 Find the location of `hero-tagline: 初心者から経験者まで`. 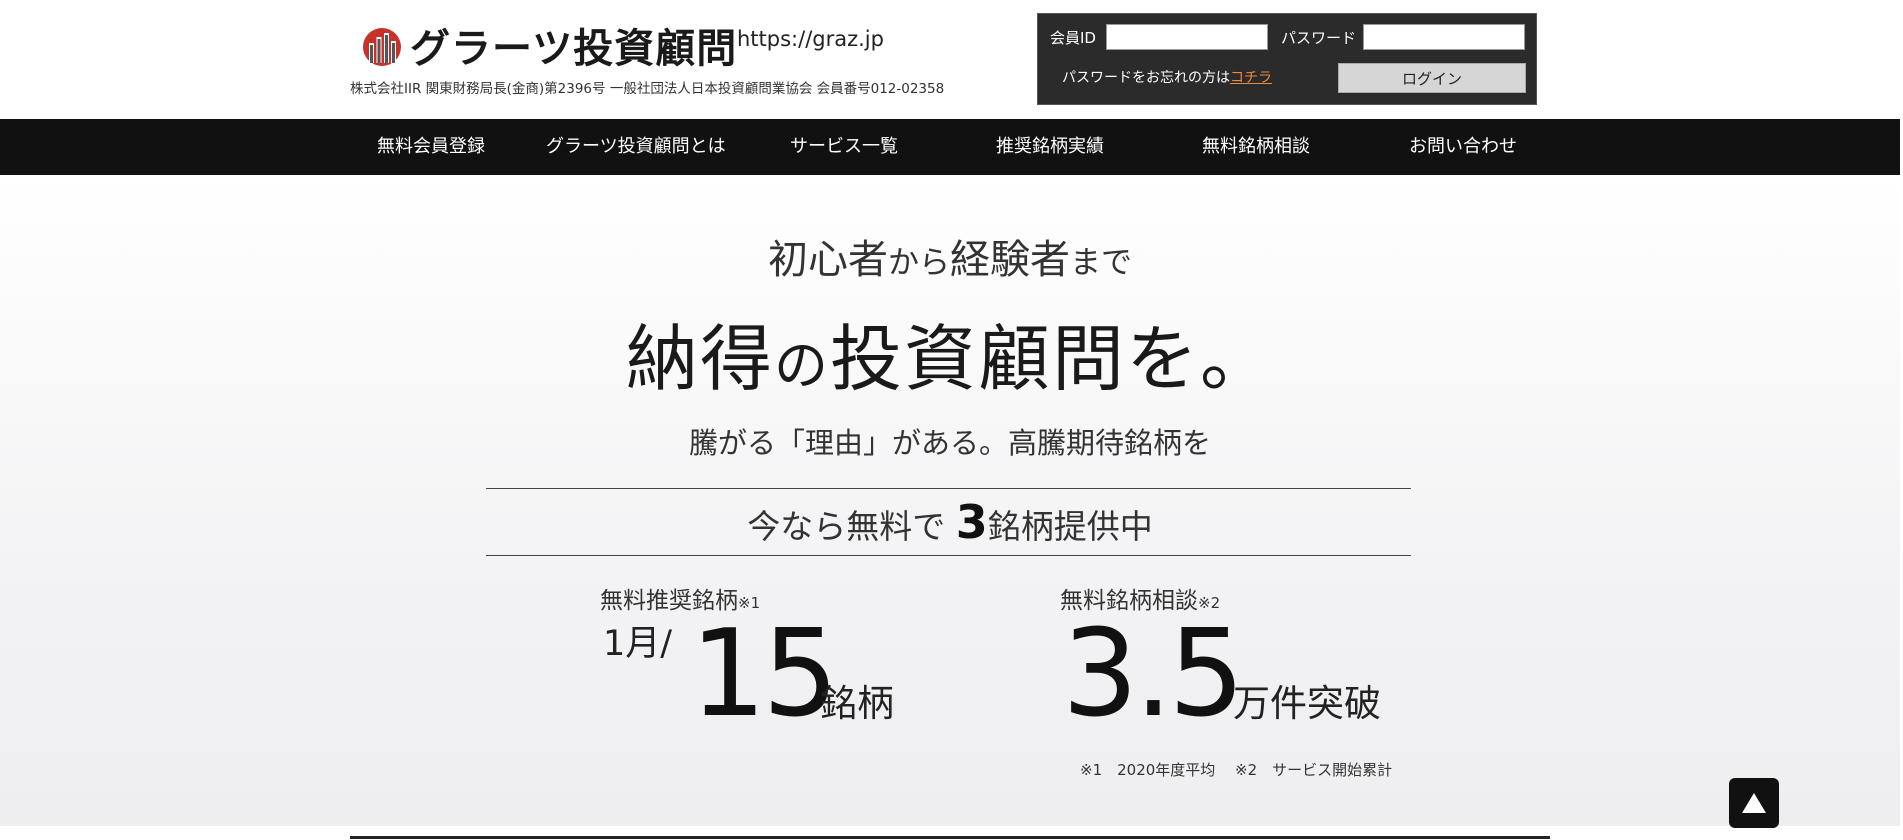

hero-tagline: 初心者から経験者まで is located at coordinates (950, 256).